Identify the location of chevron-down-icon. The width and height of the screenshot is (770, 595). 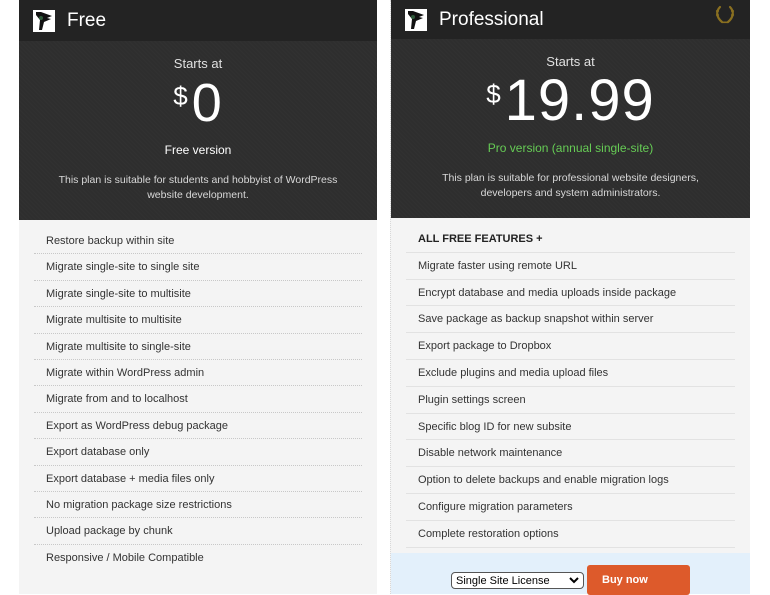
(574, 581).